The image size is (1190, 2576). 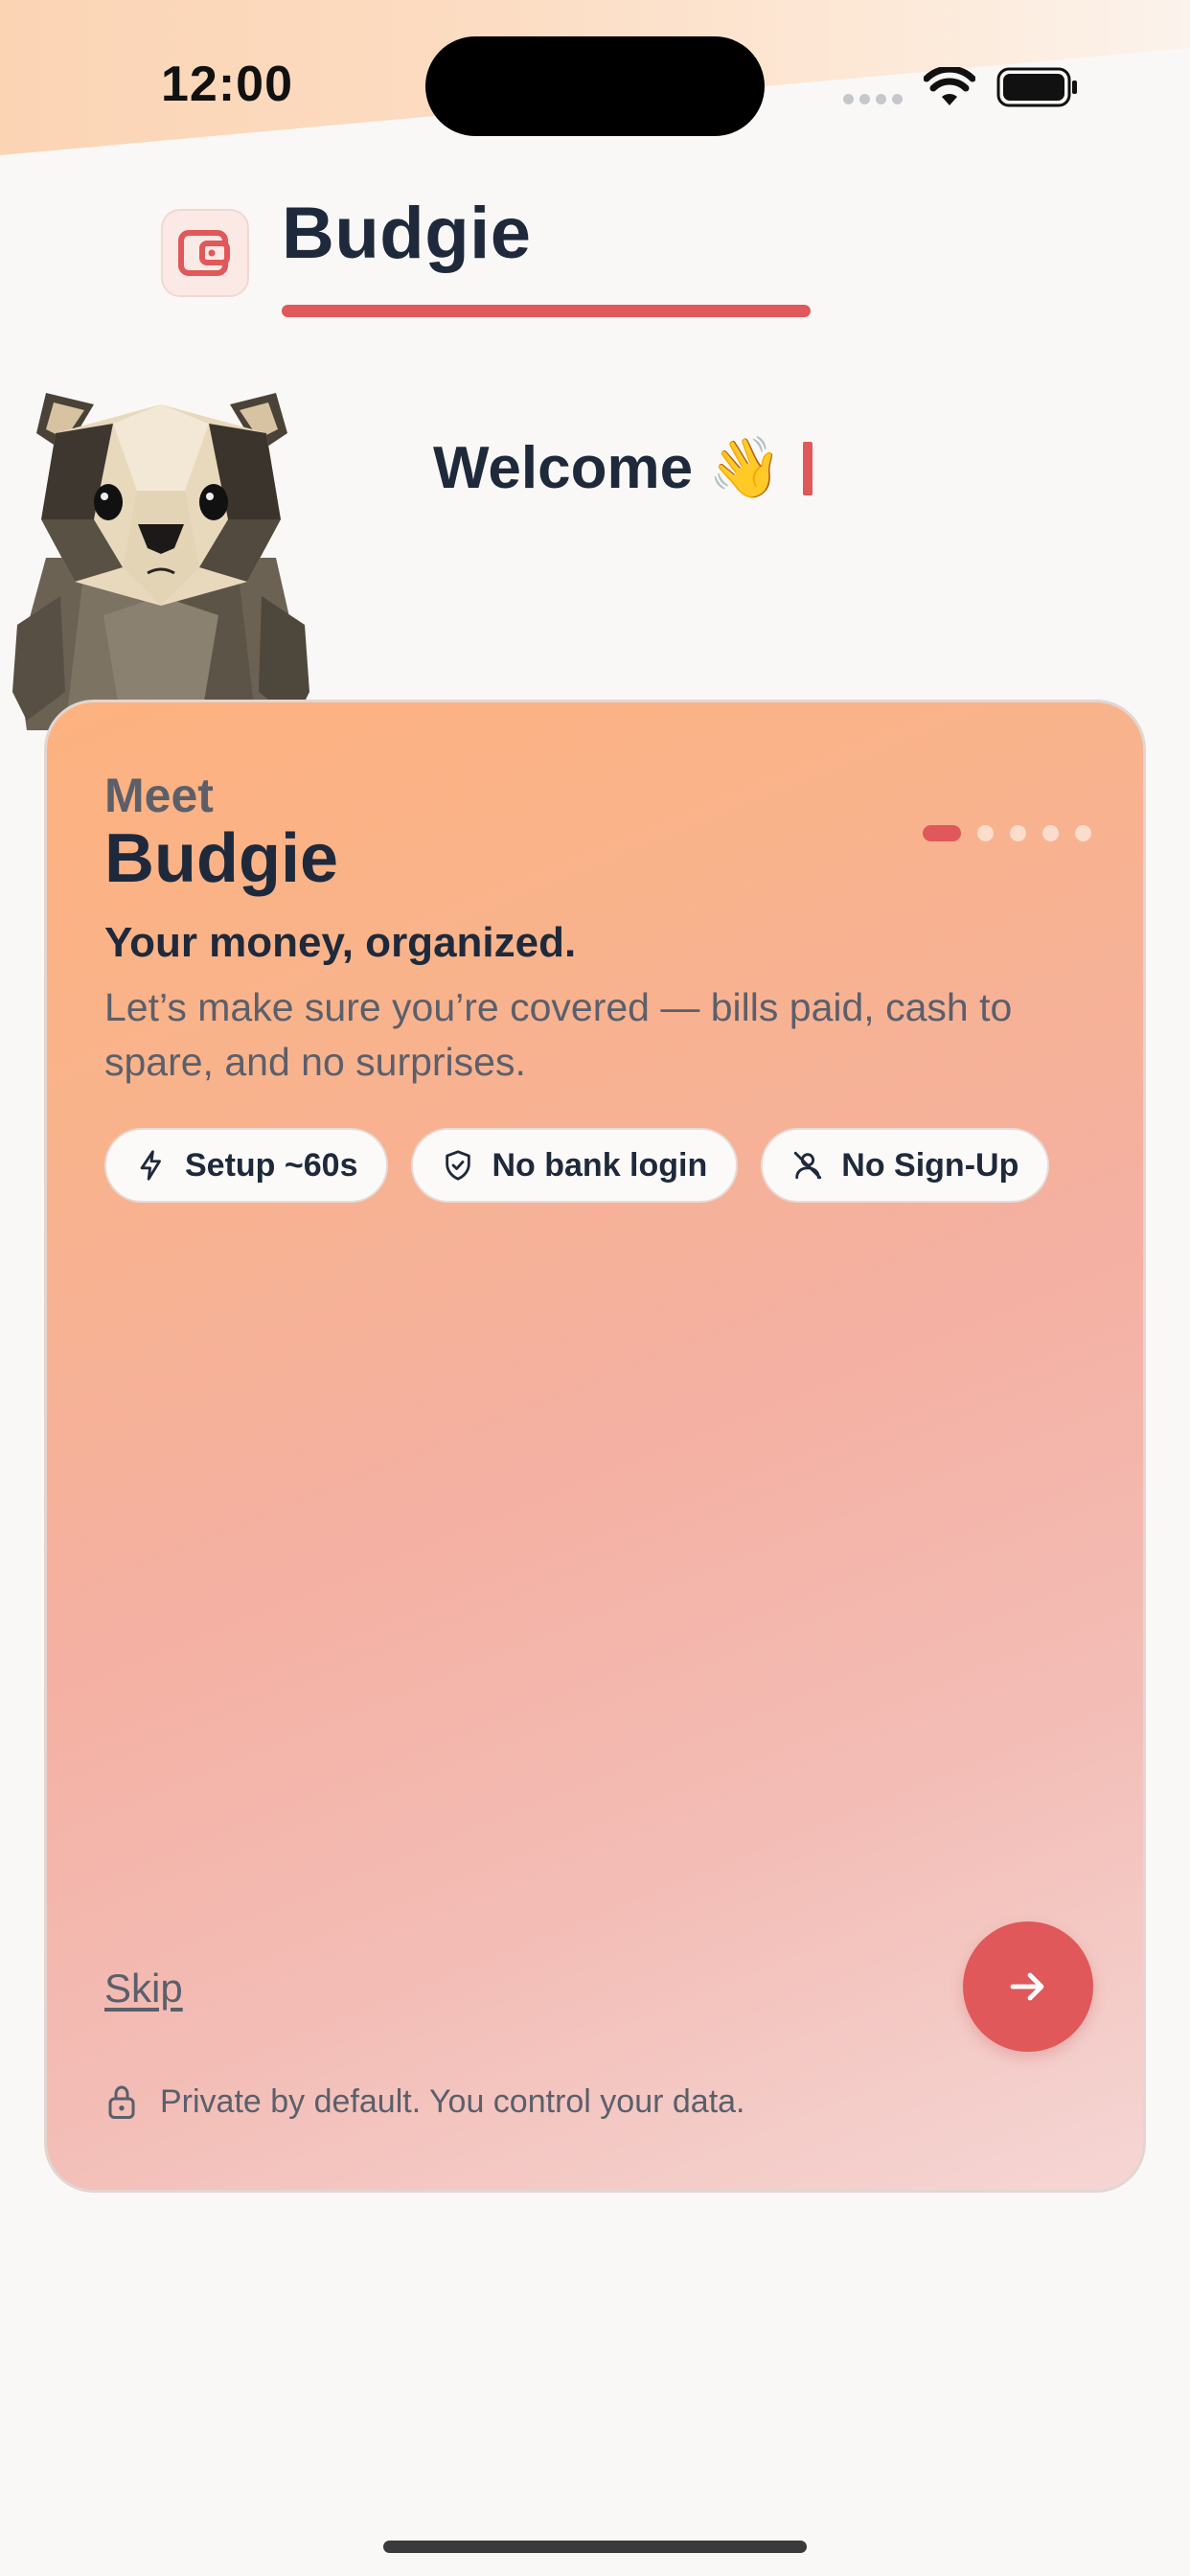 I want to click on dynamic-island, so click(x=595, y=86).